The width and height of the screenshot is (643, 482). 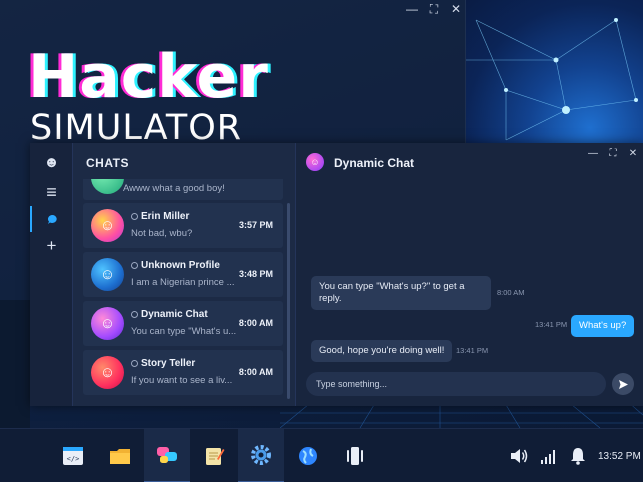 I want to click on conversation-title: Dynamic Chat, so click(x=374, y=163).